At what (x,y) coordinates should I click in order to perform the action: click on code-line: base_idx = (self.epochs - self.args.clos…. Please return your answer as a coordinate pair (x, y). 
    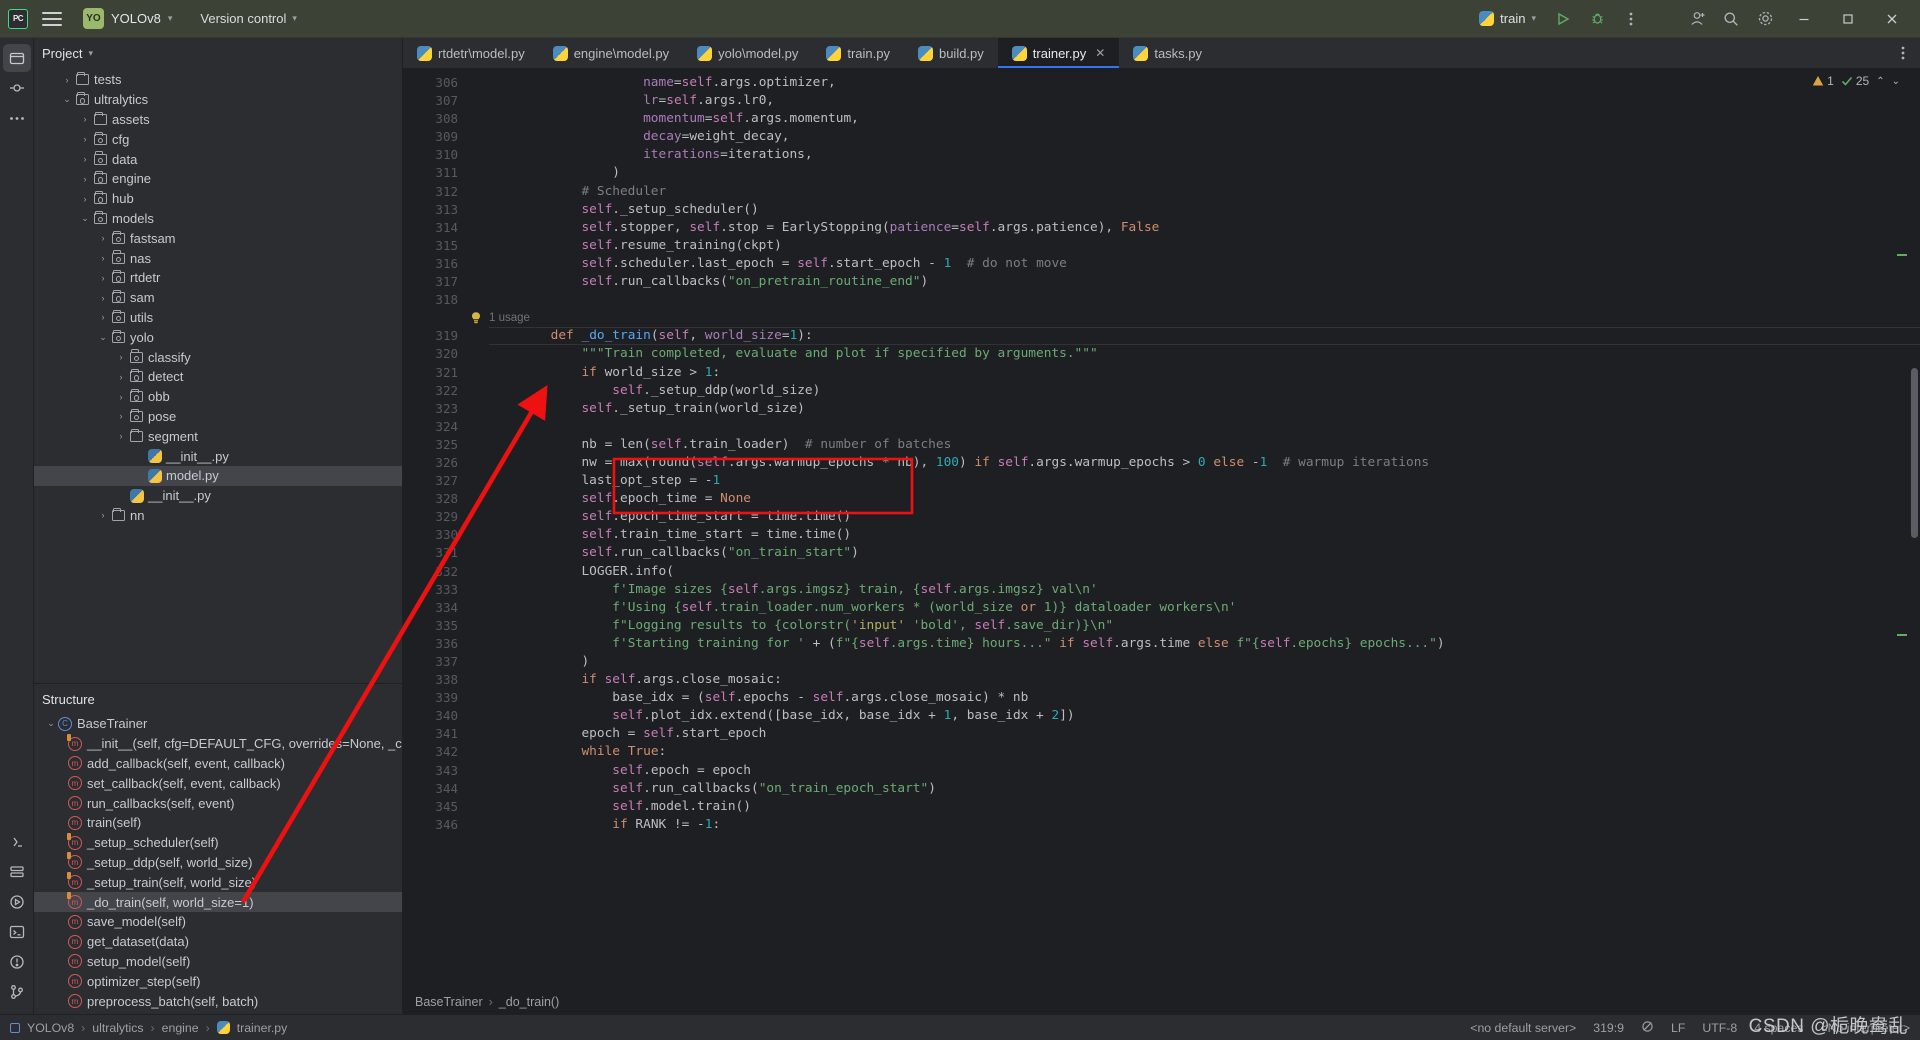
    Looking at the image, I should click on (1204, 698).